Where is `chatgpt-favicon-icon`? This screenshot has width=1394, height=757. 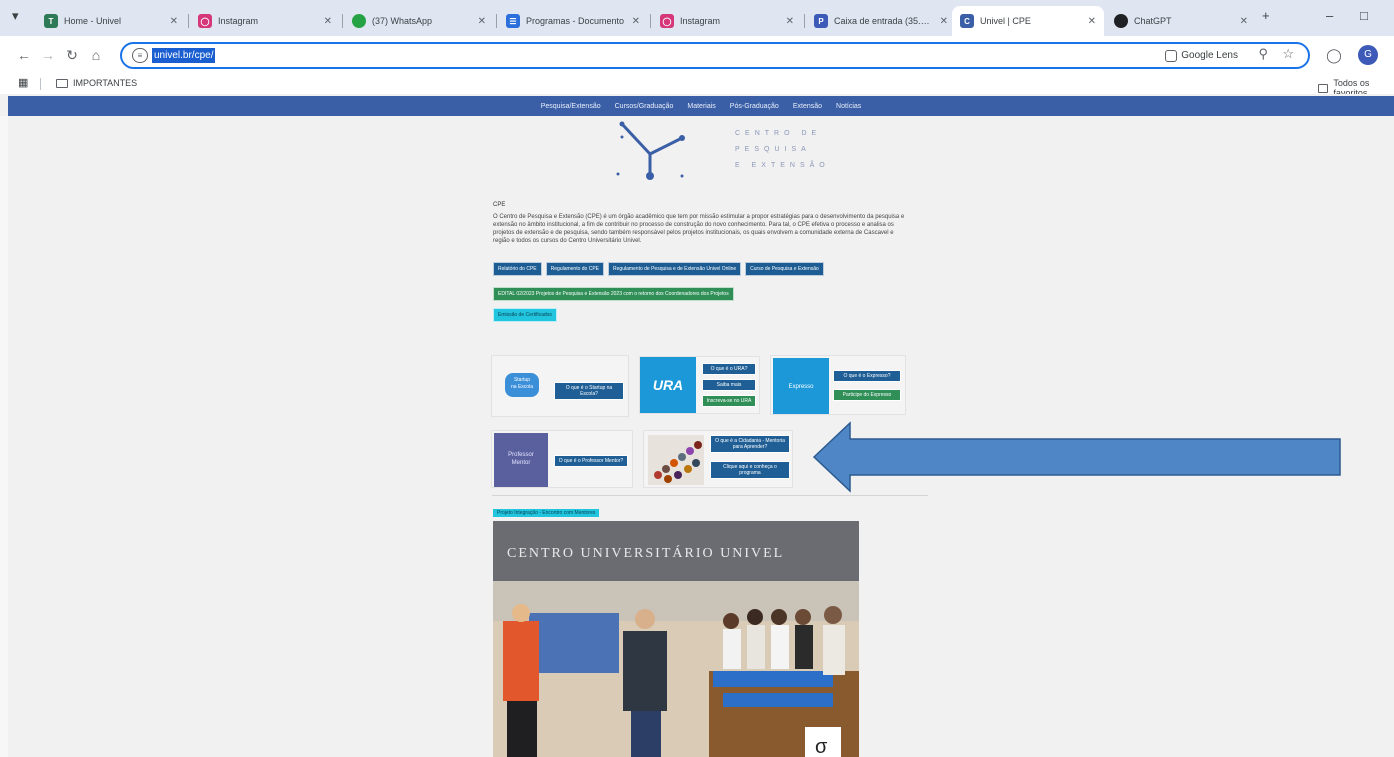
chatgpt-favicon-icon is located at coordinates (1121, 21).